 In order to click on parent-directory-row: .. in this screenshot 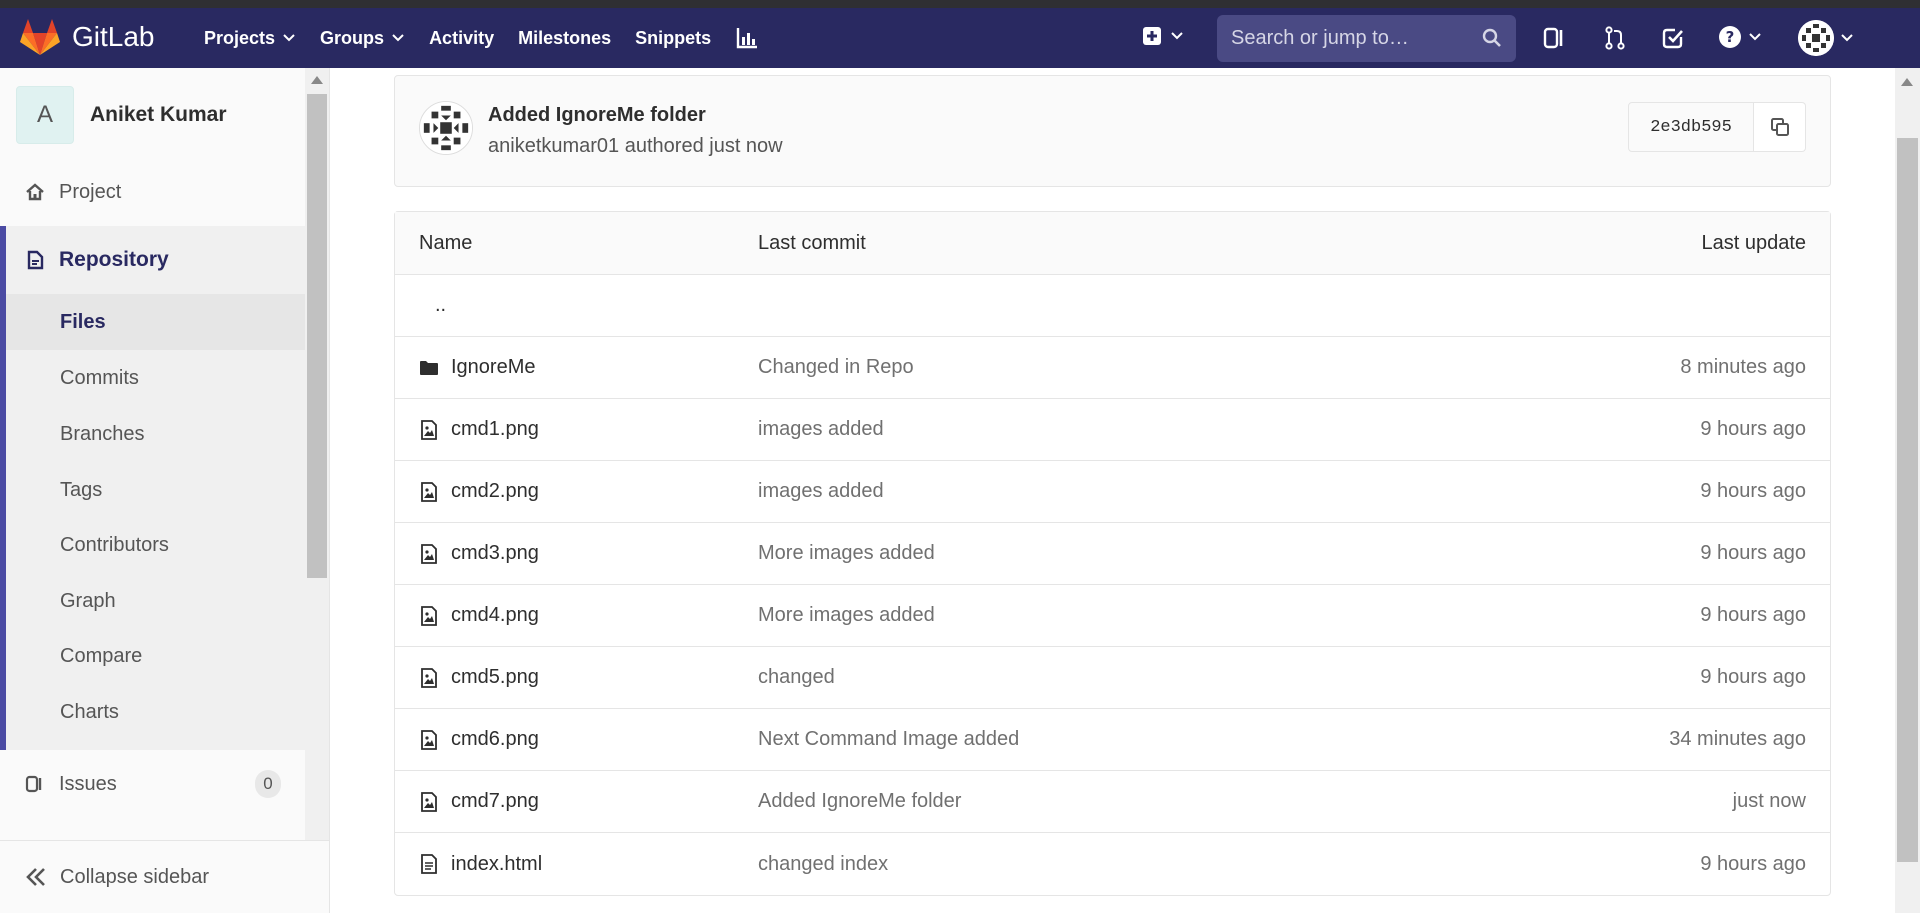, I will do `click(1112, 306)`.